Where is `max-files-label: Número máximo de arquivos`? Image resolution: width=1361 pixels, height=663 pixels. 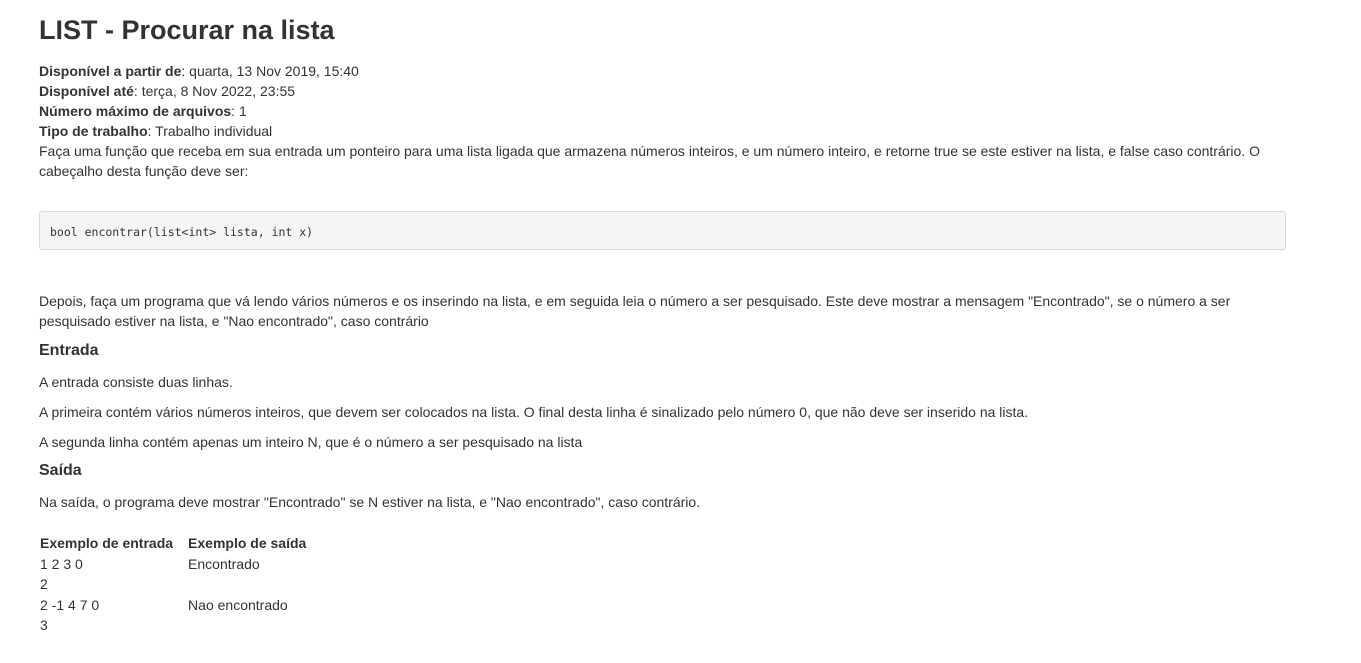
max-files-label: Número máximo de arquivos is located at coordinates (135, 111).